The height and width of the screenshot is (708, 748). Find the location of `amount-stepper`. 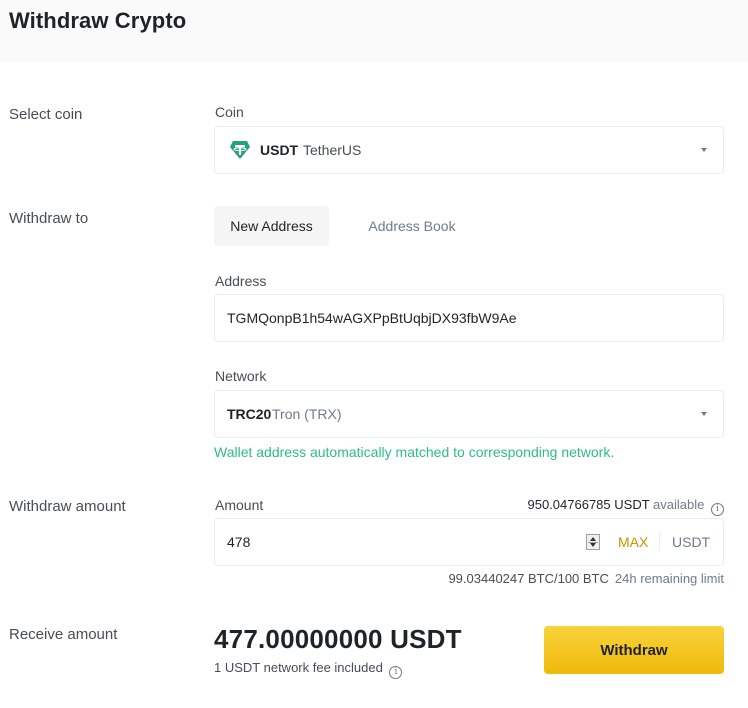

amount-stepper is located at coordinates (593, 542).